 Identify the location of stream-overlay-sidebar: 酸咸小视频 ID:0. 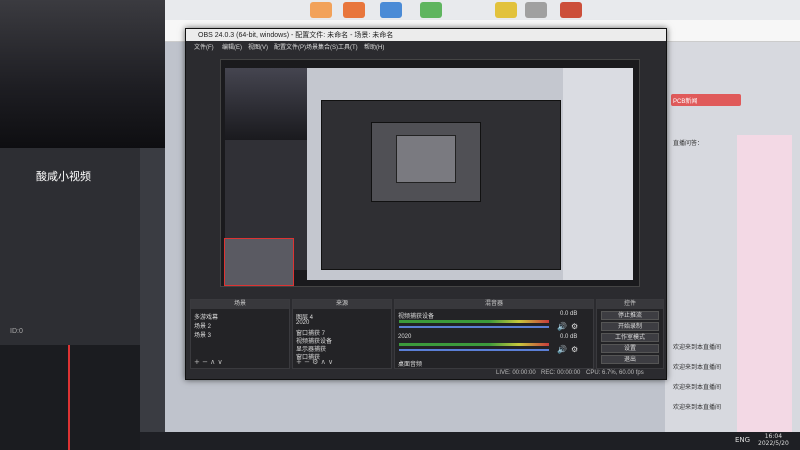
(70, 248).